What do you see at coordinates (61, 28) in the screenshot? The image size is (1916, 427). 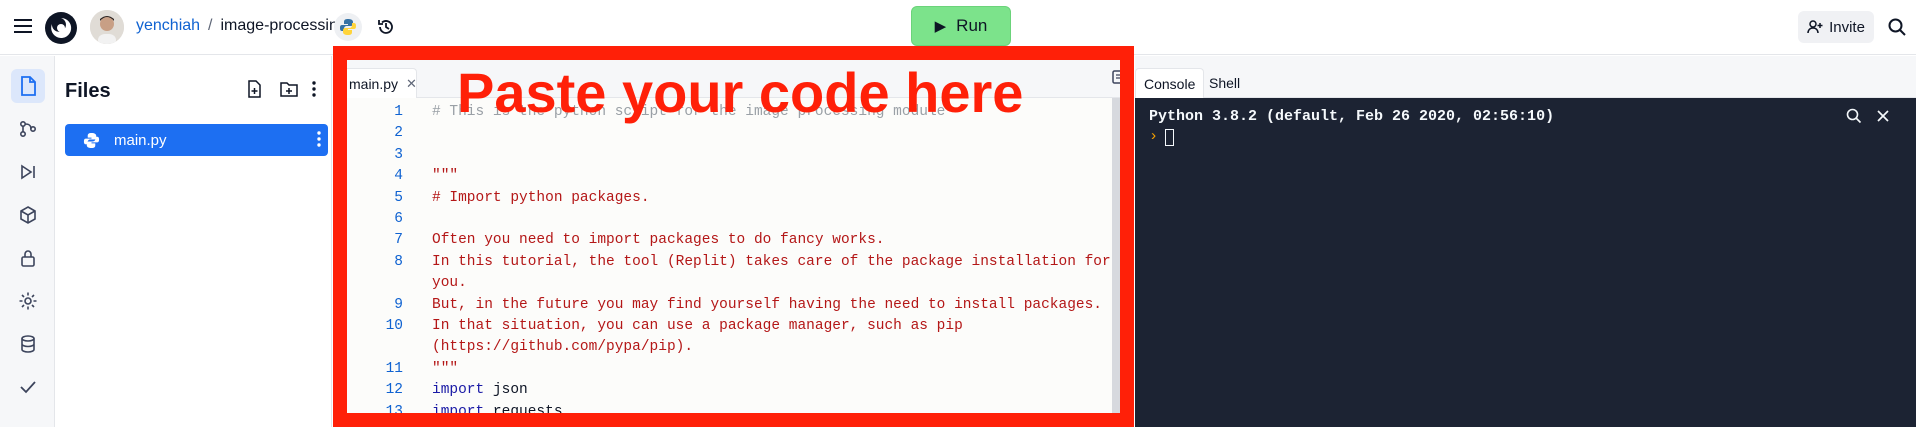 I see `replit-logo-icon` at bounding box center [61, 28].